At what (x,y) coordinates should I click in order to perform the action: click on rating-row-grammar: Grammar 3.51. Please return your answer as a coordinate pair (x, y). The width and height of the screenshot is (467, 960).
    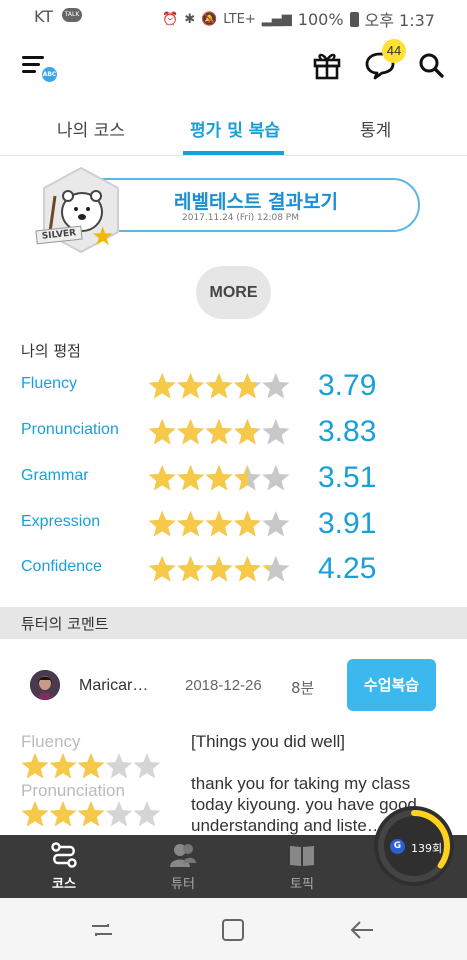
    Looking at the image, I should click on (233, 479).